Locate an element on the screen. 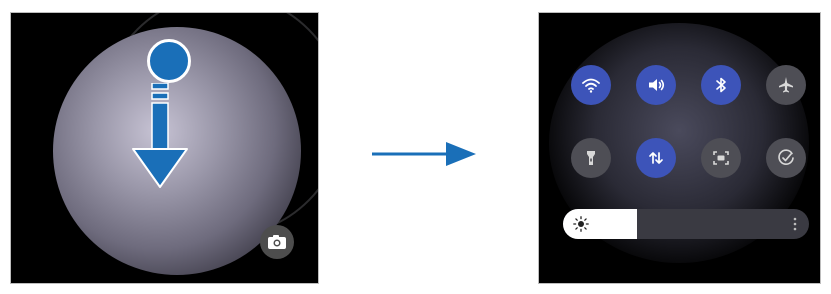  flashlight-toggle is located at coordinates (591, 158).